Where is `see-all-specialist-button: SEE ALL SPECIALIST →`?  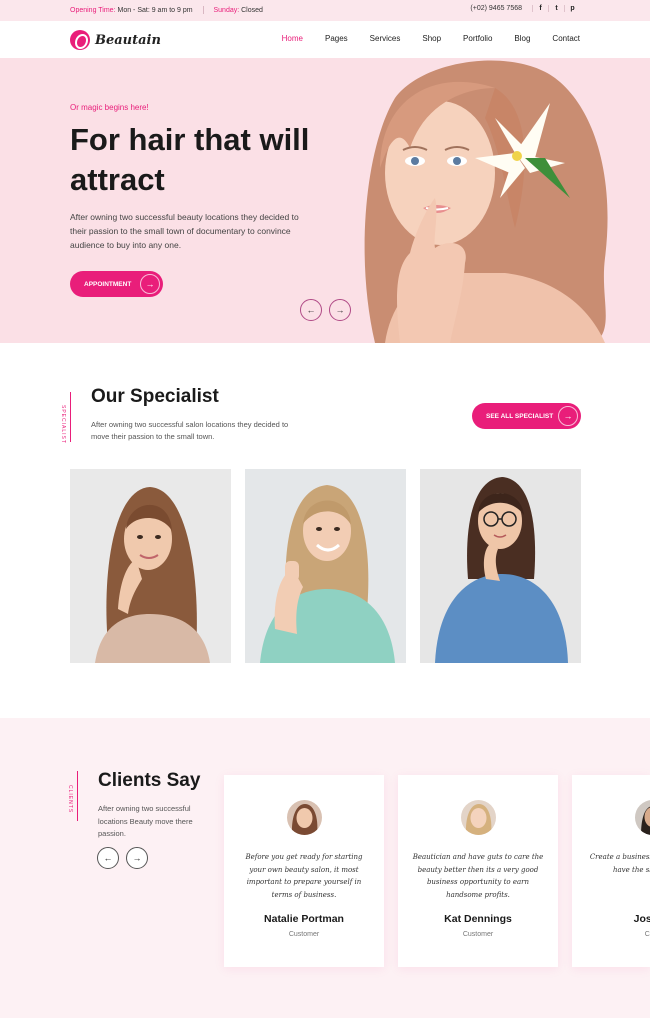 see-all-specialist-button: SEE ALL SPECIALIST → is located at coordinates (526, 416).